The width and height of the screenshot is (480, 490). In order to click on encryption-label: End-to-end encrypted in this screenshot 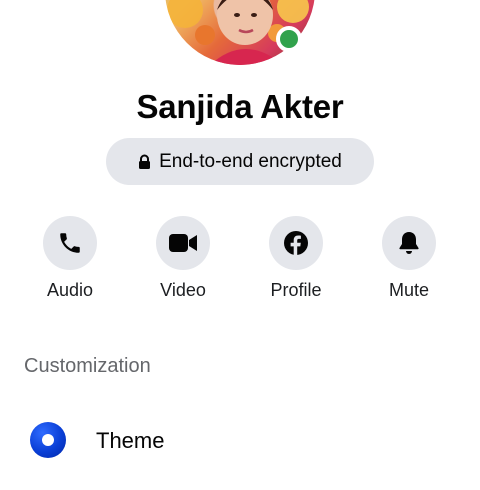, I will do `click(250, 161)`.